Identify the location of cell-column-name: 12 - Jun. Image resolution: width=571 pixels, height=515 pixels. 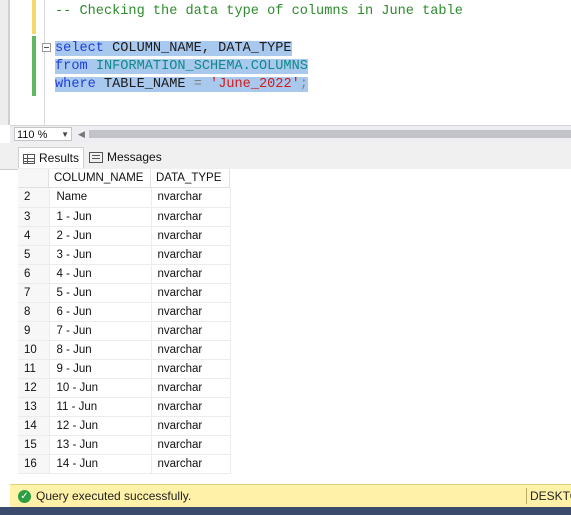
(100, 426).